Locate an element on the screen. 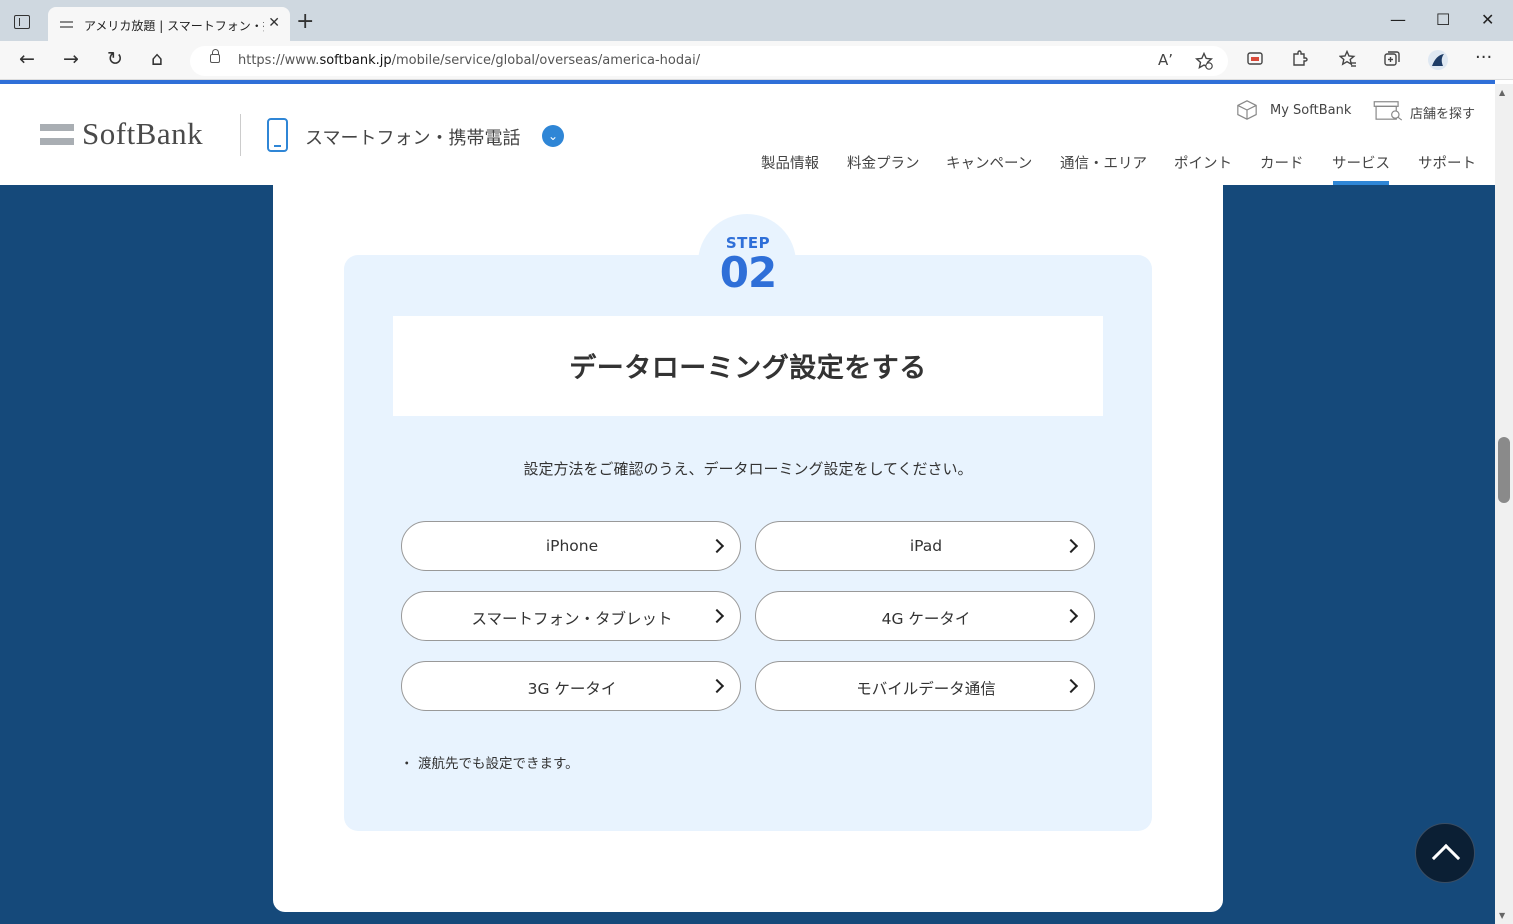 The width and height of the screenshot is (1513, 924). back-to-top-button is located at coordinates (1445, 853).